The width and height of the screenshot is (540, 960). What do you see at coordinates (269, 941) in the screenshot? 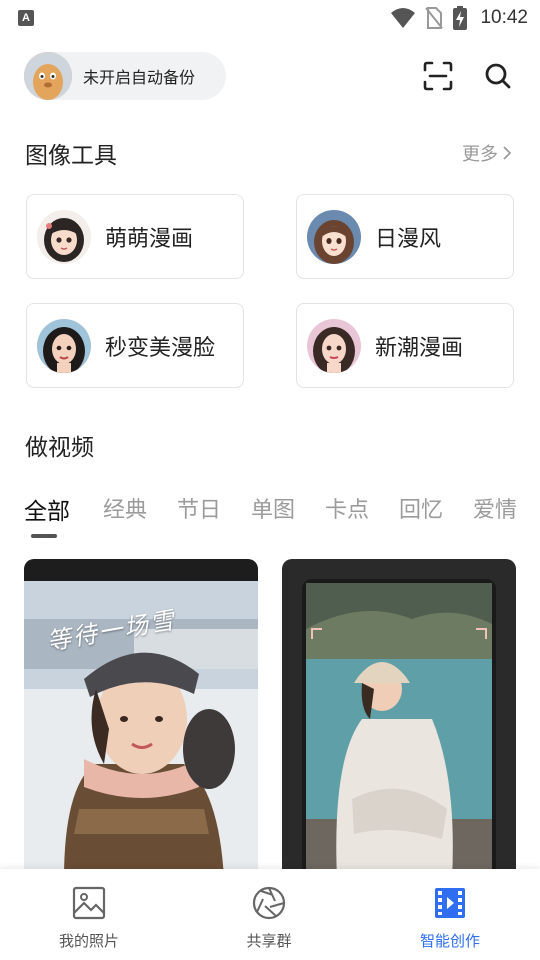
I see `nav-label: 共享群` at bounding box center [269, 941].